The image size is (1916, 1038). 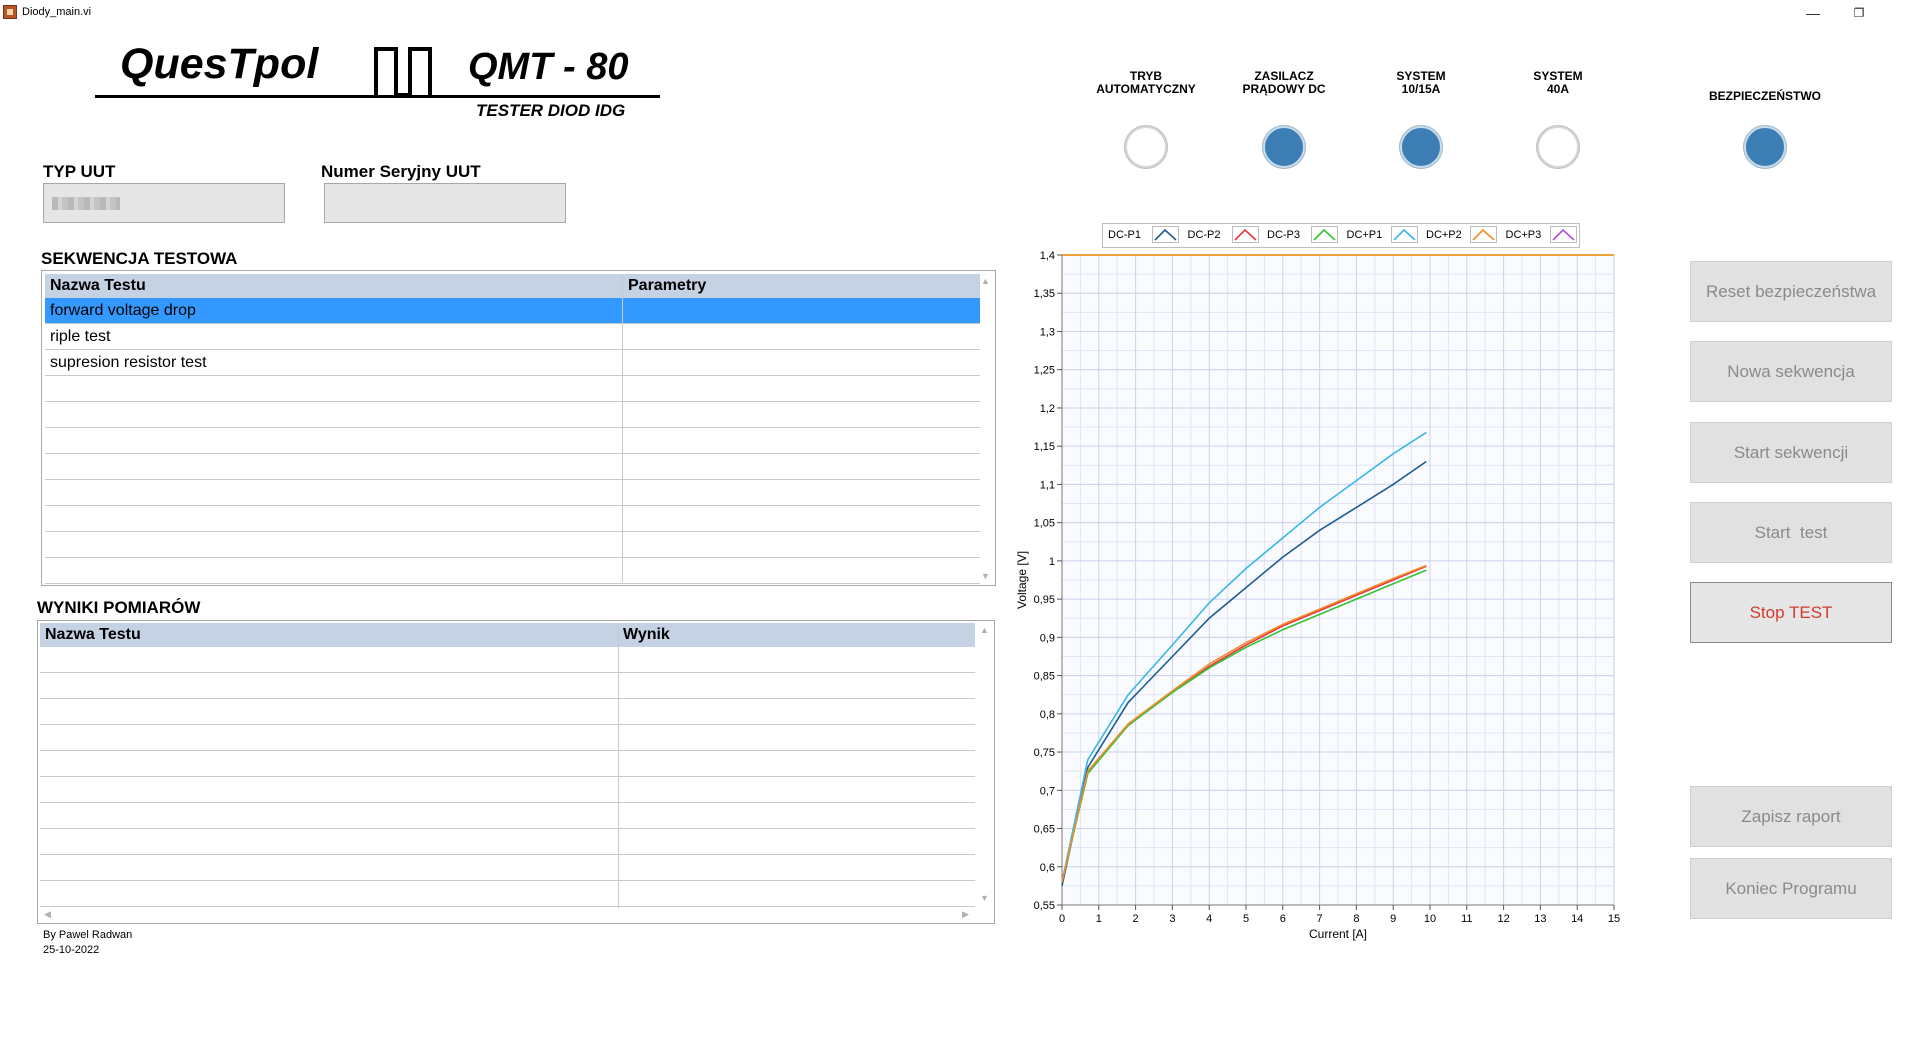 What do you see at coordinates (1284, 235) in the screenshot?
I see `legend-label: DC-P3` at bounding box center [1284, 235].